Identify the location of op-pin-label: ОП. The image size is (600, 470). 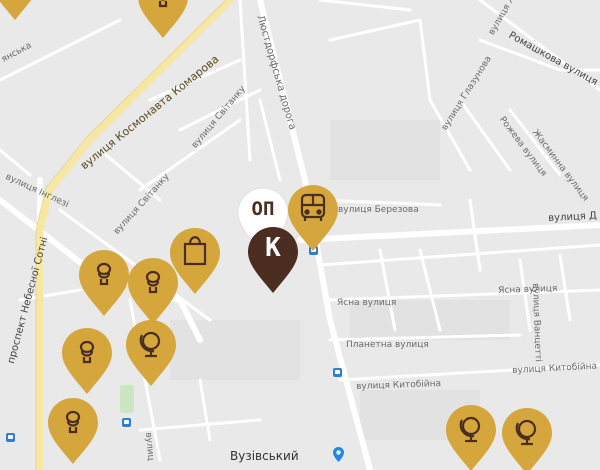
(263, 209).